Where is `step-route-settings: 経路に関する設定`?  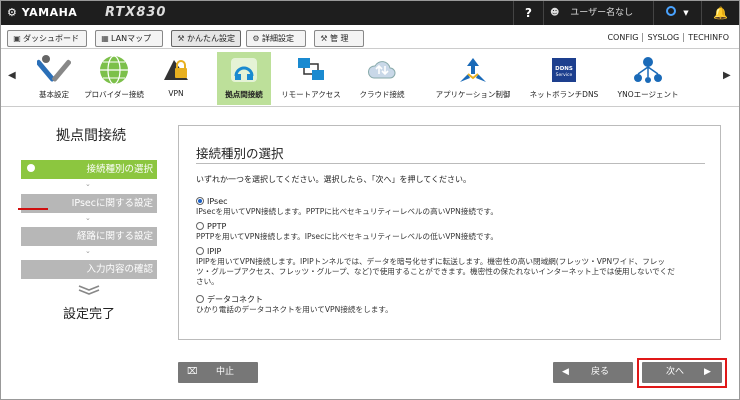
step-route-settings: 経路に関する設定 is located at coordinates (89, 236).